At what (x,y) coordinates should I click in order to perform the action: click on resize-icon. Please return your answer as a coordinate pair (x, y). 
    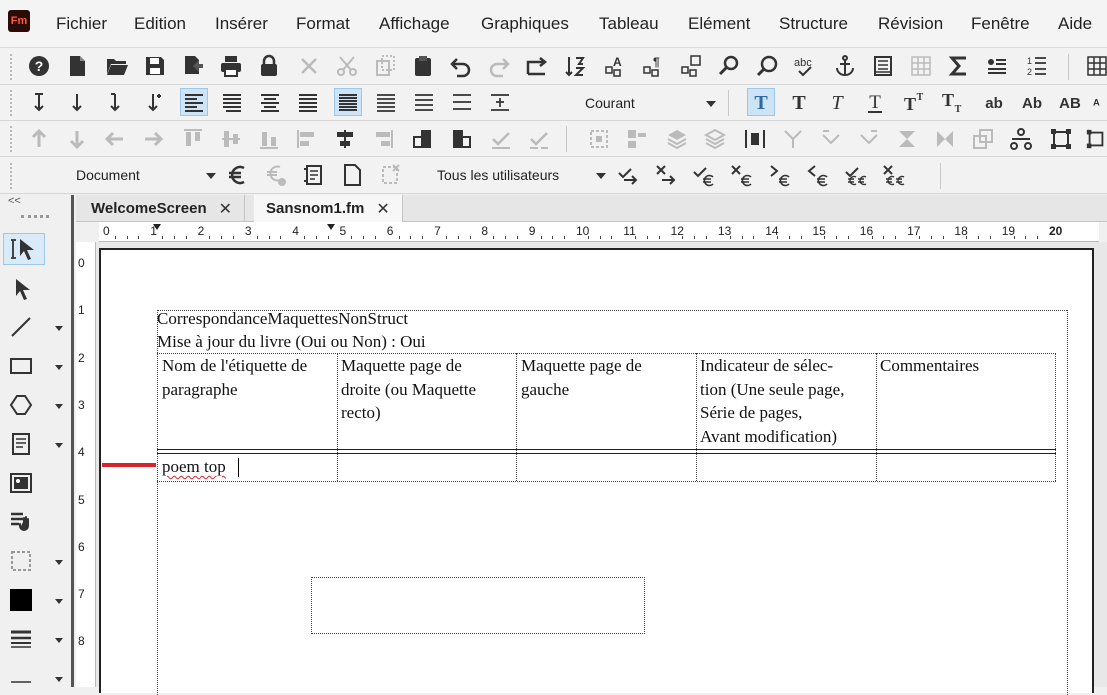
    Looking at the image, I should click on (1061, 139).